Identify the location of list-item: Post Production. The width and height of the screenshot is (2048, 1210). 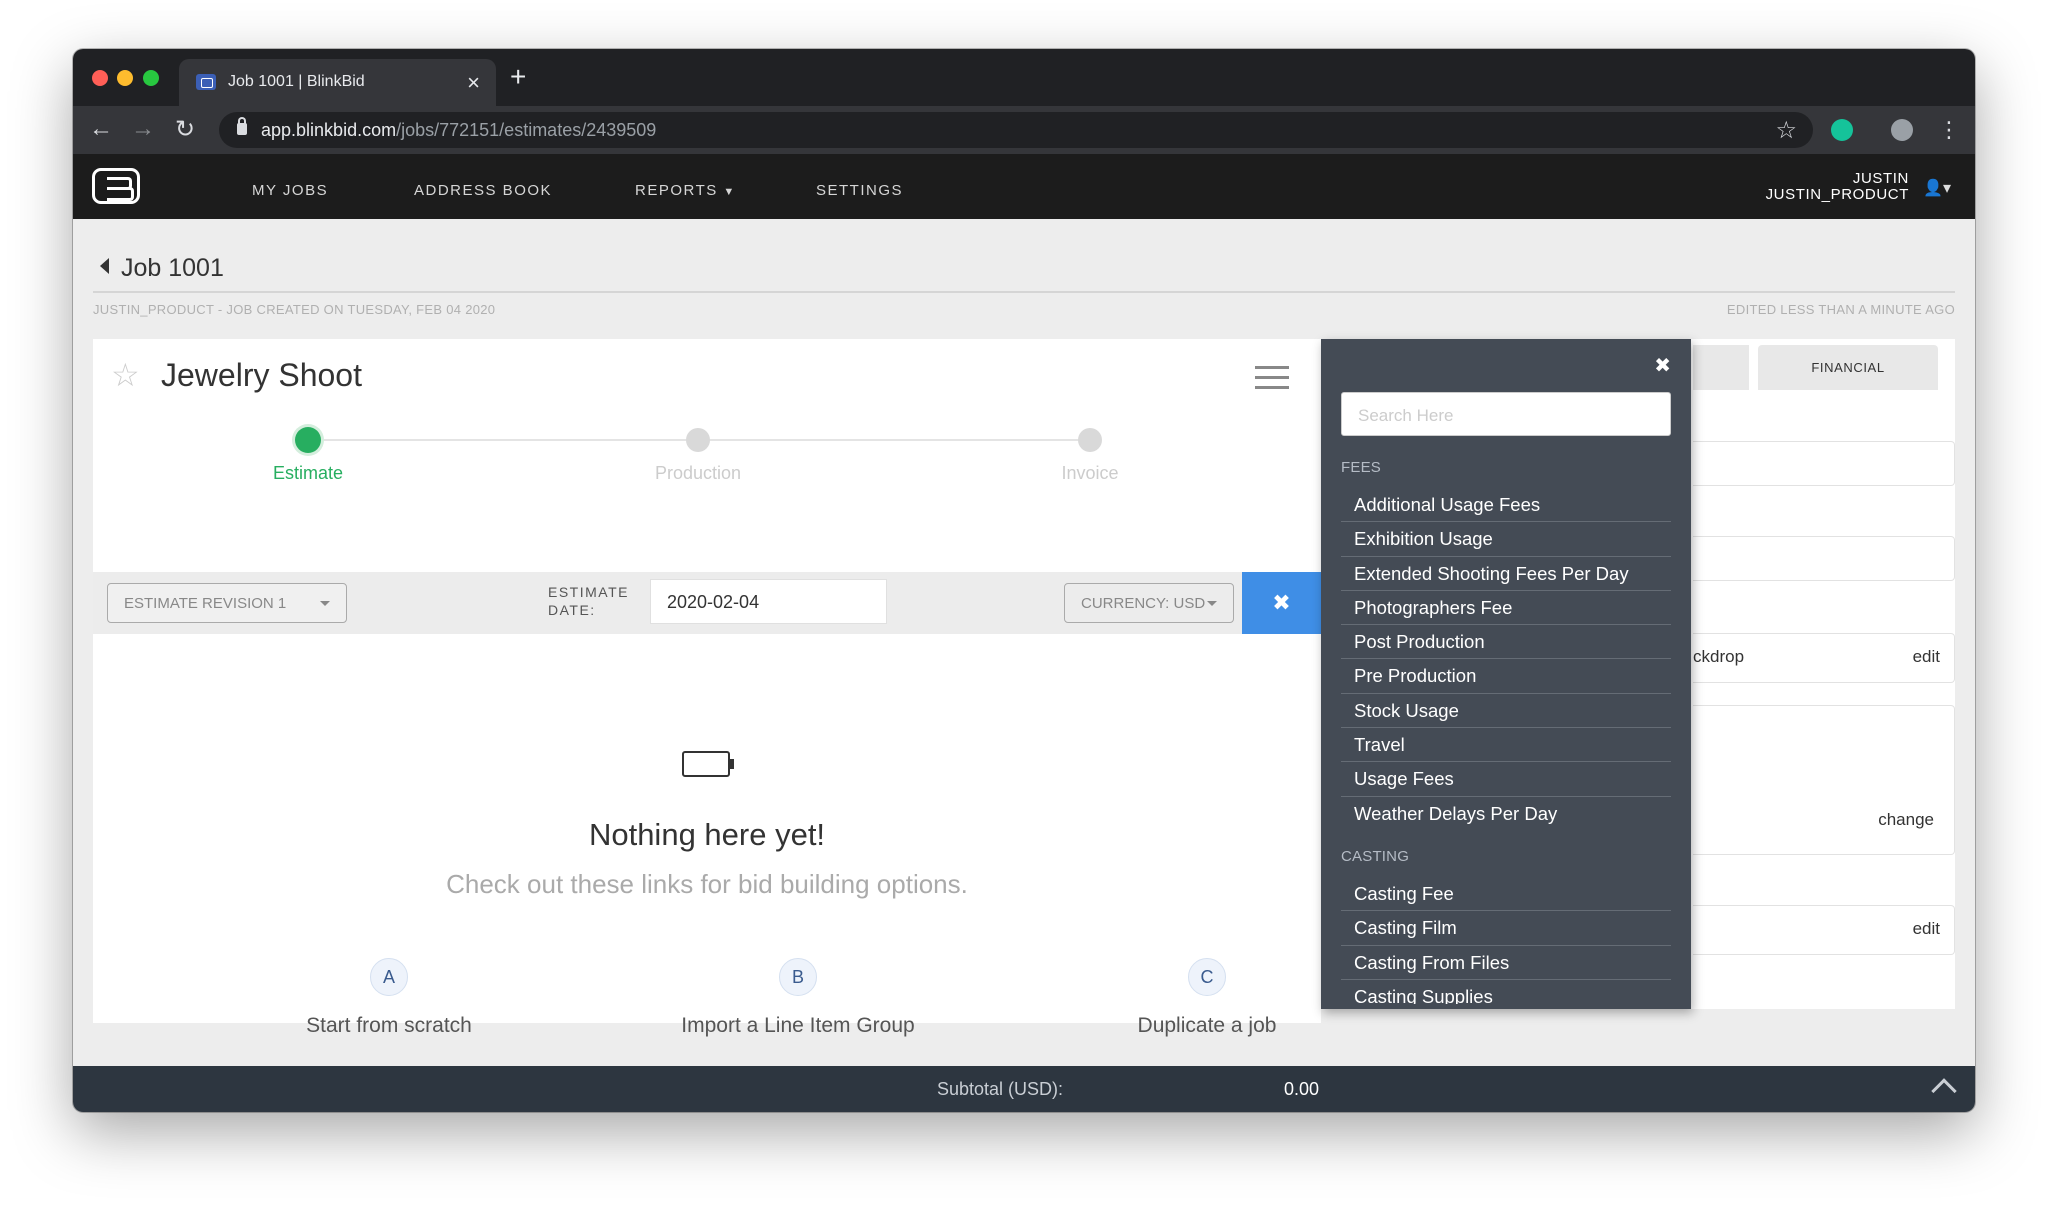
(1506, 642).